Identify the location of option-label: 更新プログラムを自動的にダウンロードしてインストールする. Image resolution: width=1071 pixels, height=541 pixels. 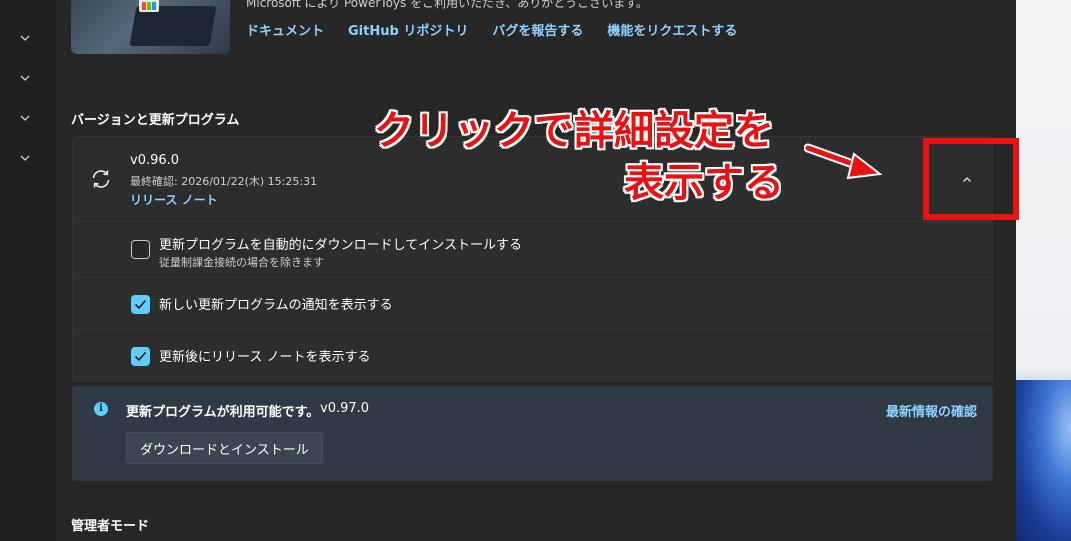
(340, 245).